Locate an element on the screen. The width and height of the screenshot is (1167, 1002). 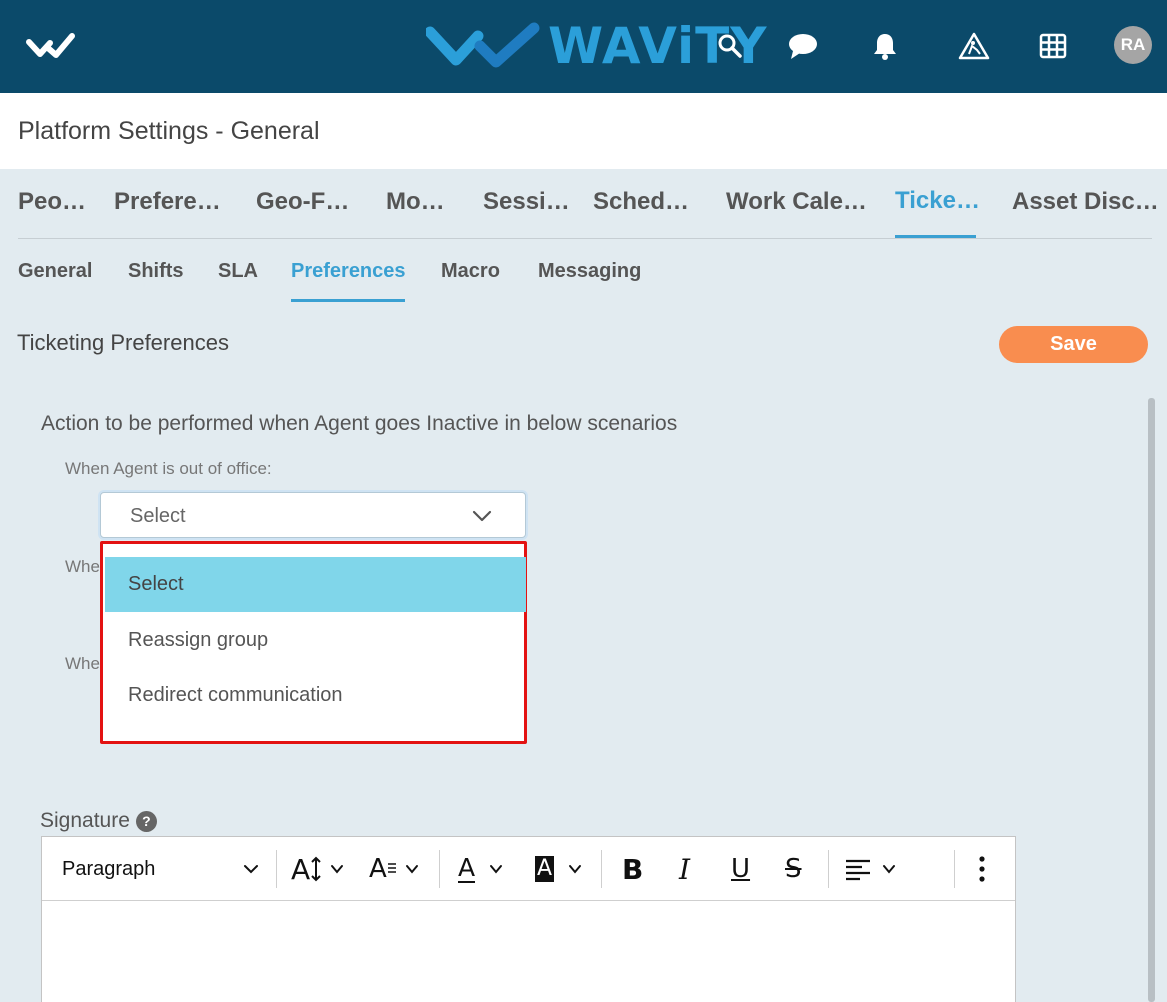
out-of-office-label: When Agent is out of office: is located at coordinates (168, 468).